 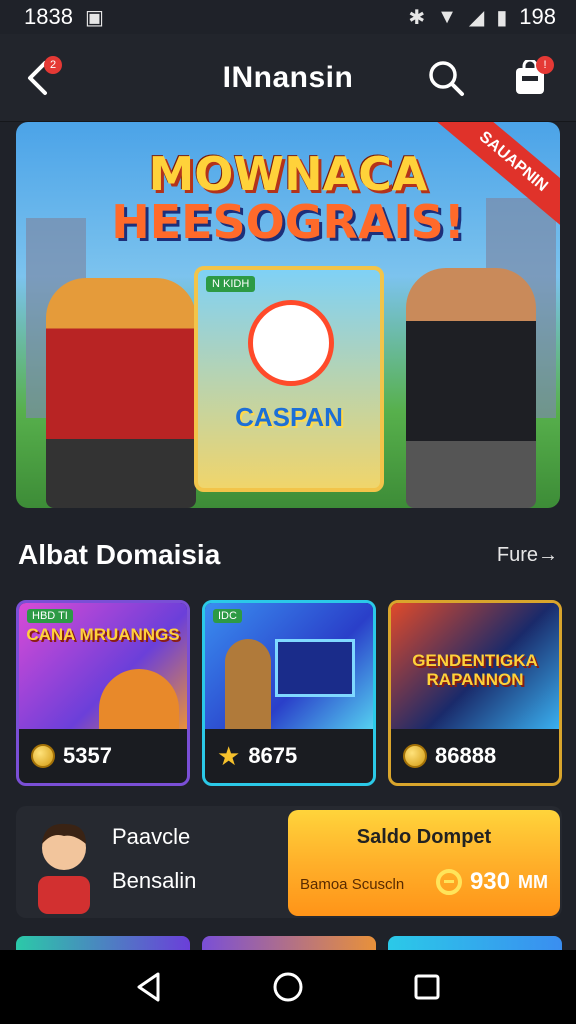 I want to click on arrow-right-icon: →, so click(x=548, y=554).